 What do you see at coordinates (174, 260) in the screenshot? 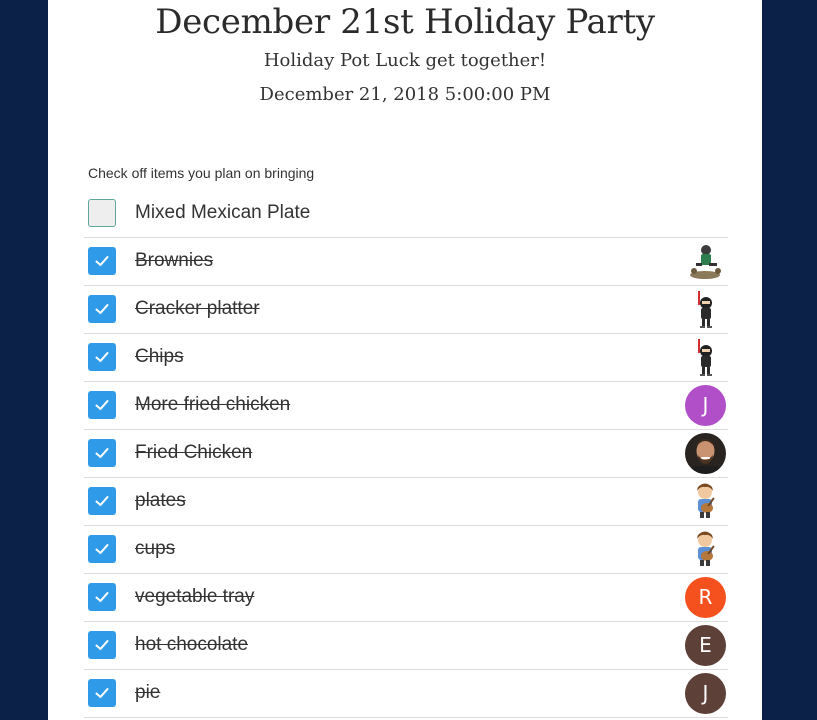
I see `item-label: Brownies` at bounding box center [174, 260].